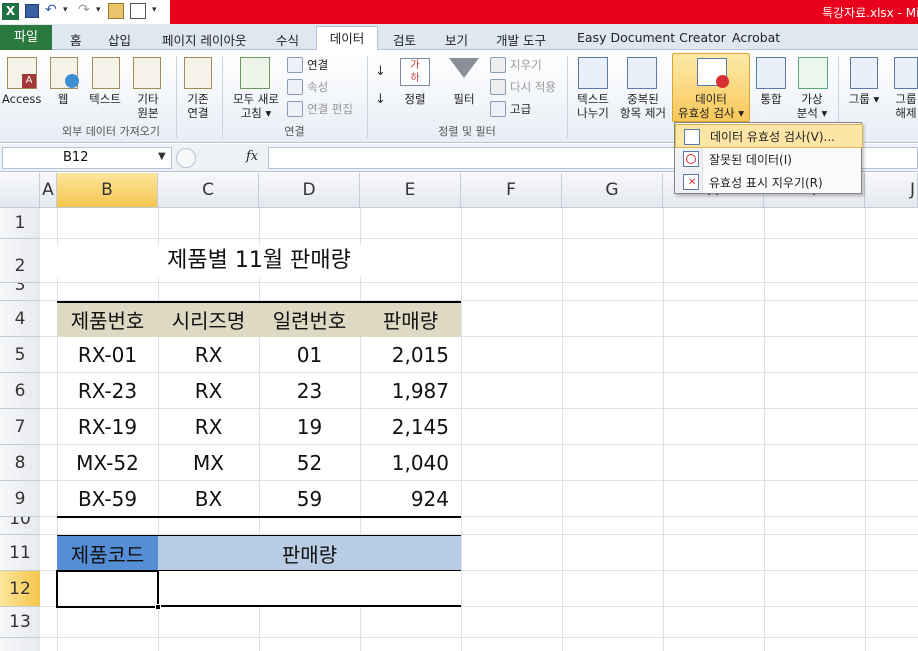 This screenshot has width=918, height=651. I want to click on menu-item-clear-circles: ✕ 유효성 표시 지우기(R), so click(769, 182).